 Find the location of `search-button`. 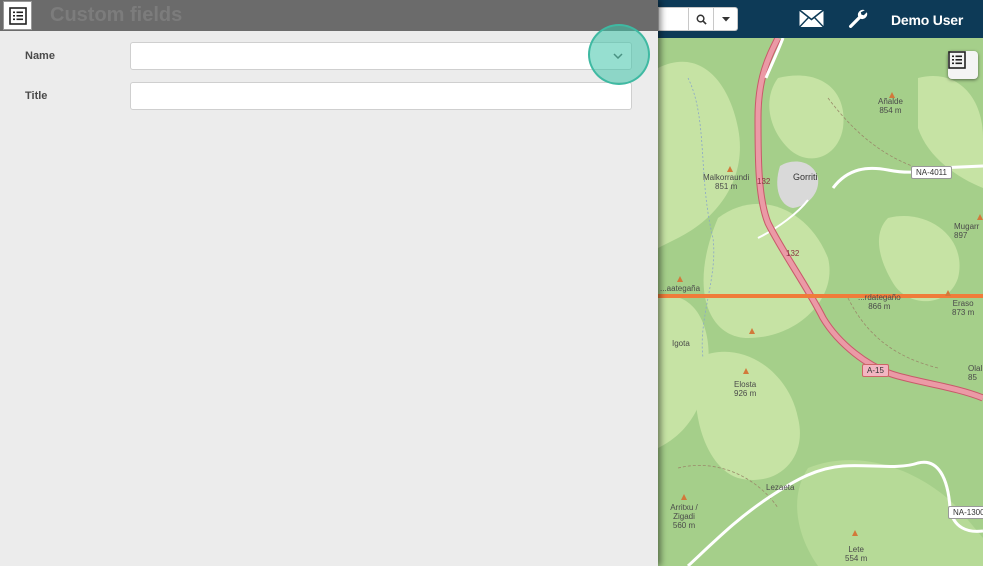

search-button is located at coordinates (701, 19).